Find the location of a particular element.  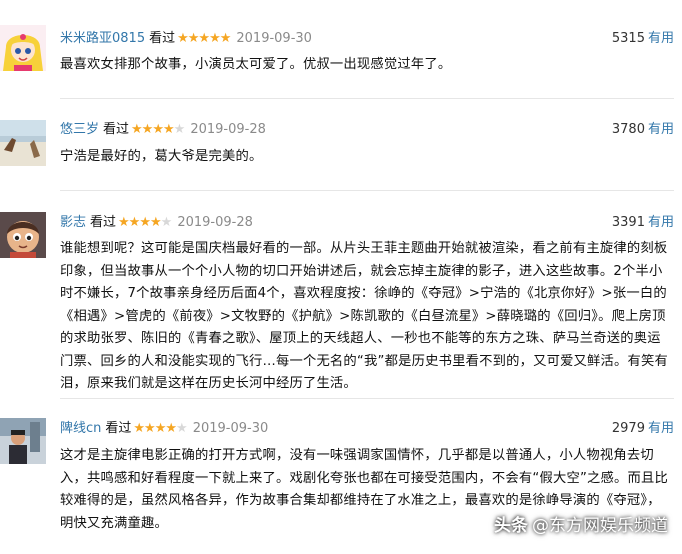

watermark-platform: 头条 is located at coordinates (511, 526).